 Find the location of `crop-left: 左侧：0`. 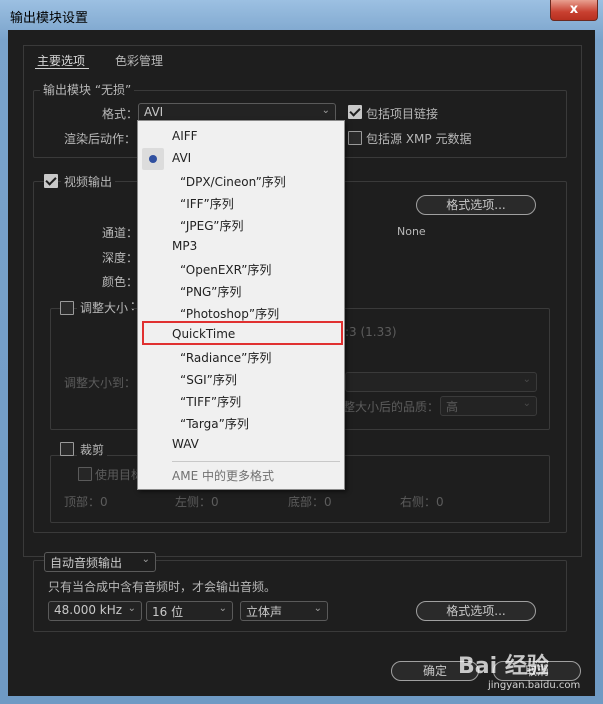

crop-left: 左侧：0 is located at coordinates (197, 502).